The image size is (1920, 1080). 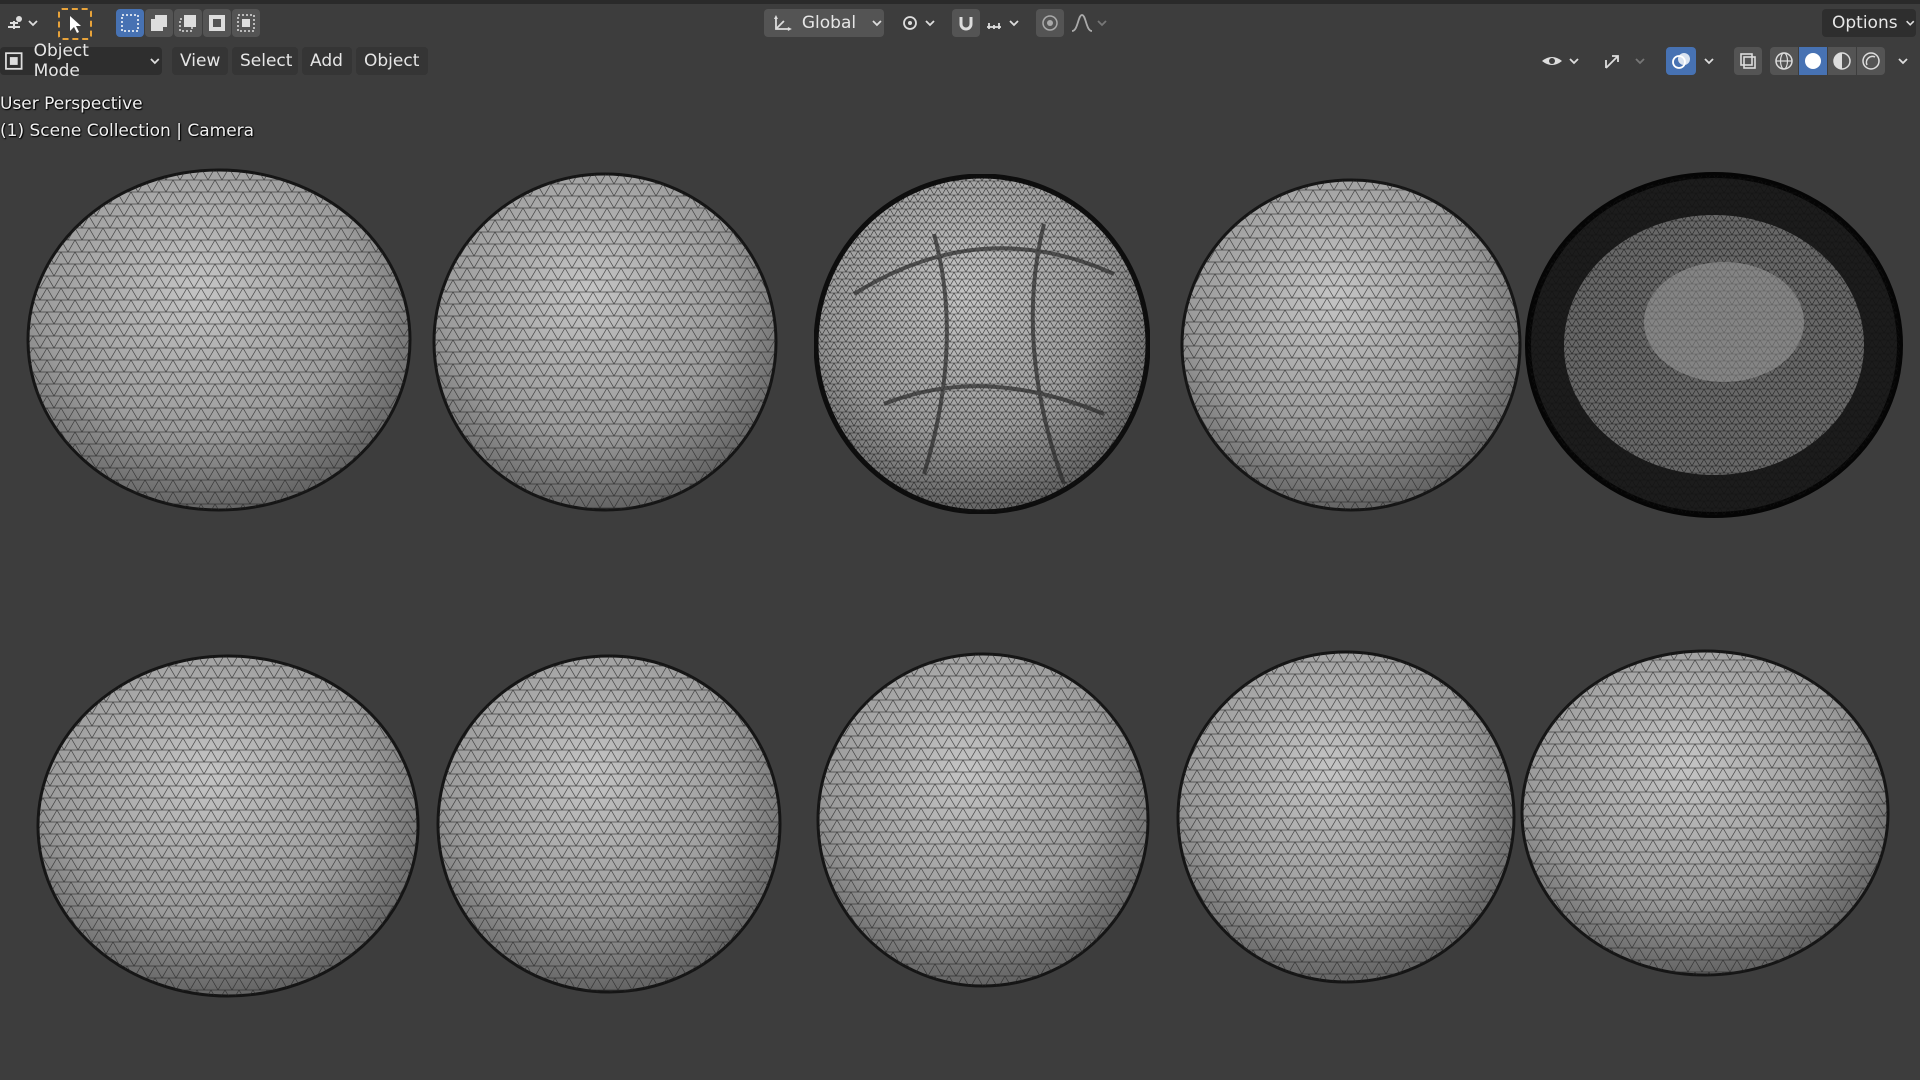 I want to click on overlays-icon, so click(x=1681, y=61).